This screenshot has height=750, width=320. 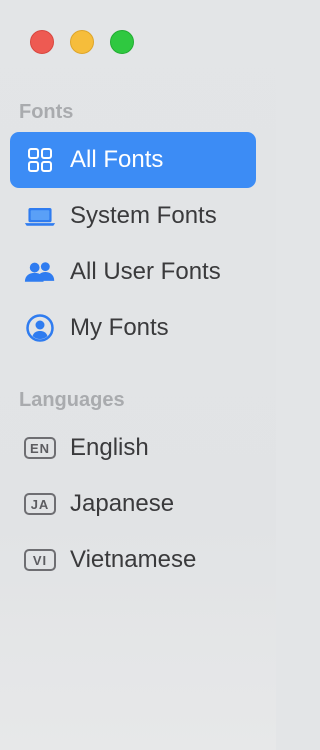 What do you see at coordinates (119, 327) in the screenshot?
I see `sidebar-item-label: My Fonts` at bounding box center [119, 327].